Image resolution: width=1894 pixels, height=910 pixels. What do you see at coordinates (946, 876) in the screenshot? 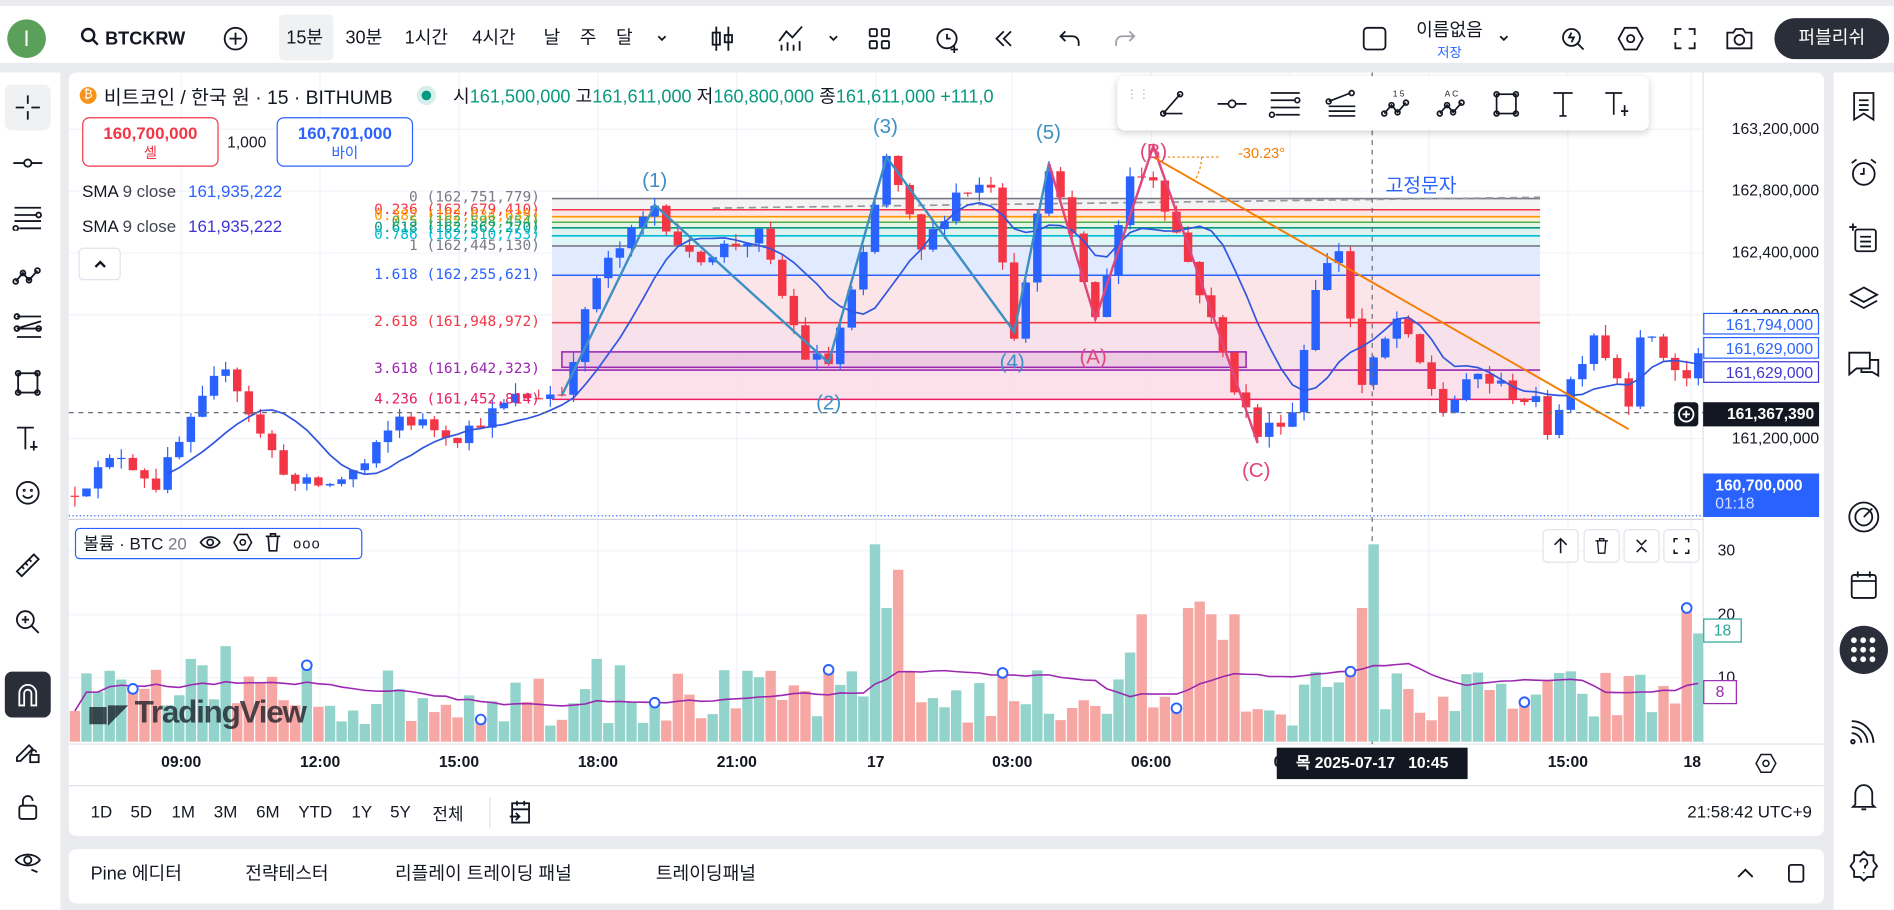
I see `bottom-panel` at bounding box center [946, 876].